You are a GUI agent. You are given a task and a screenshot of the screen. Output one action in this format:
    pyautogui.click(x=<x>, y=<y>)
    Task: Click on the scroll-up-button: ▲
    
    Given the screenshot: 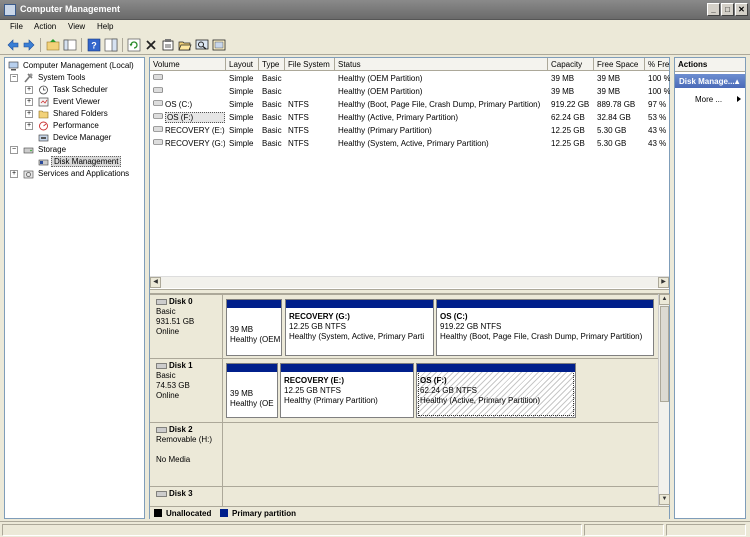 What is the action you would take?
    pyautogui.click(x=664, y=299)
    